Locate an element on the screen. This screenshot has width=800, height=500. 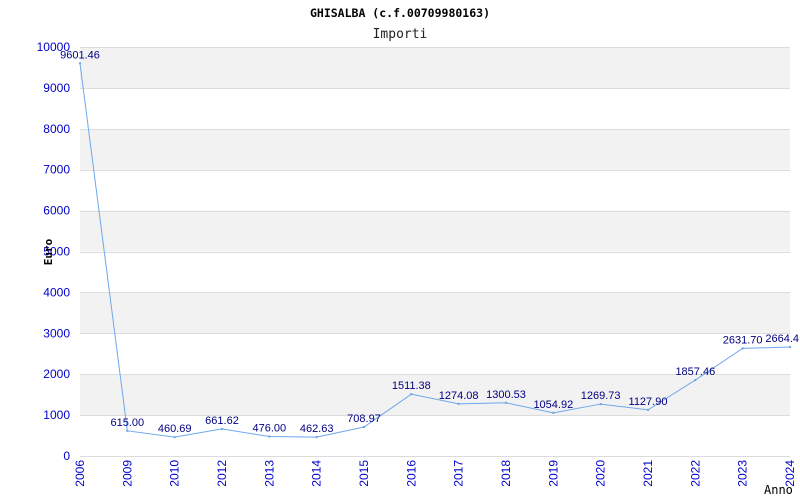
x-tick-label: 2019 is located at coordinates (553, 473).